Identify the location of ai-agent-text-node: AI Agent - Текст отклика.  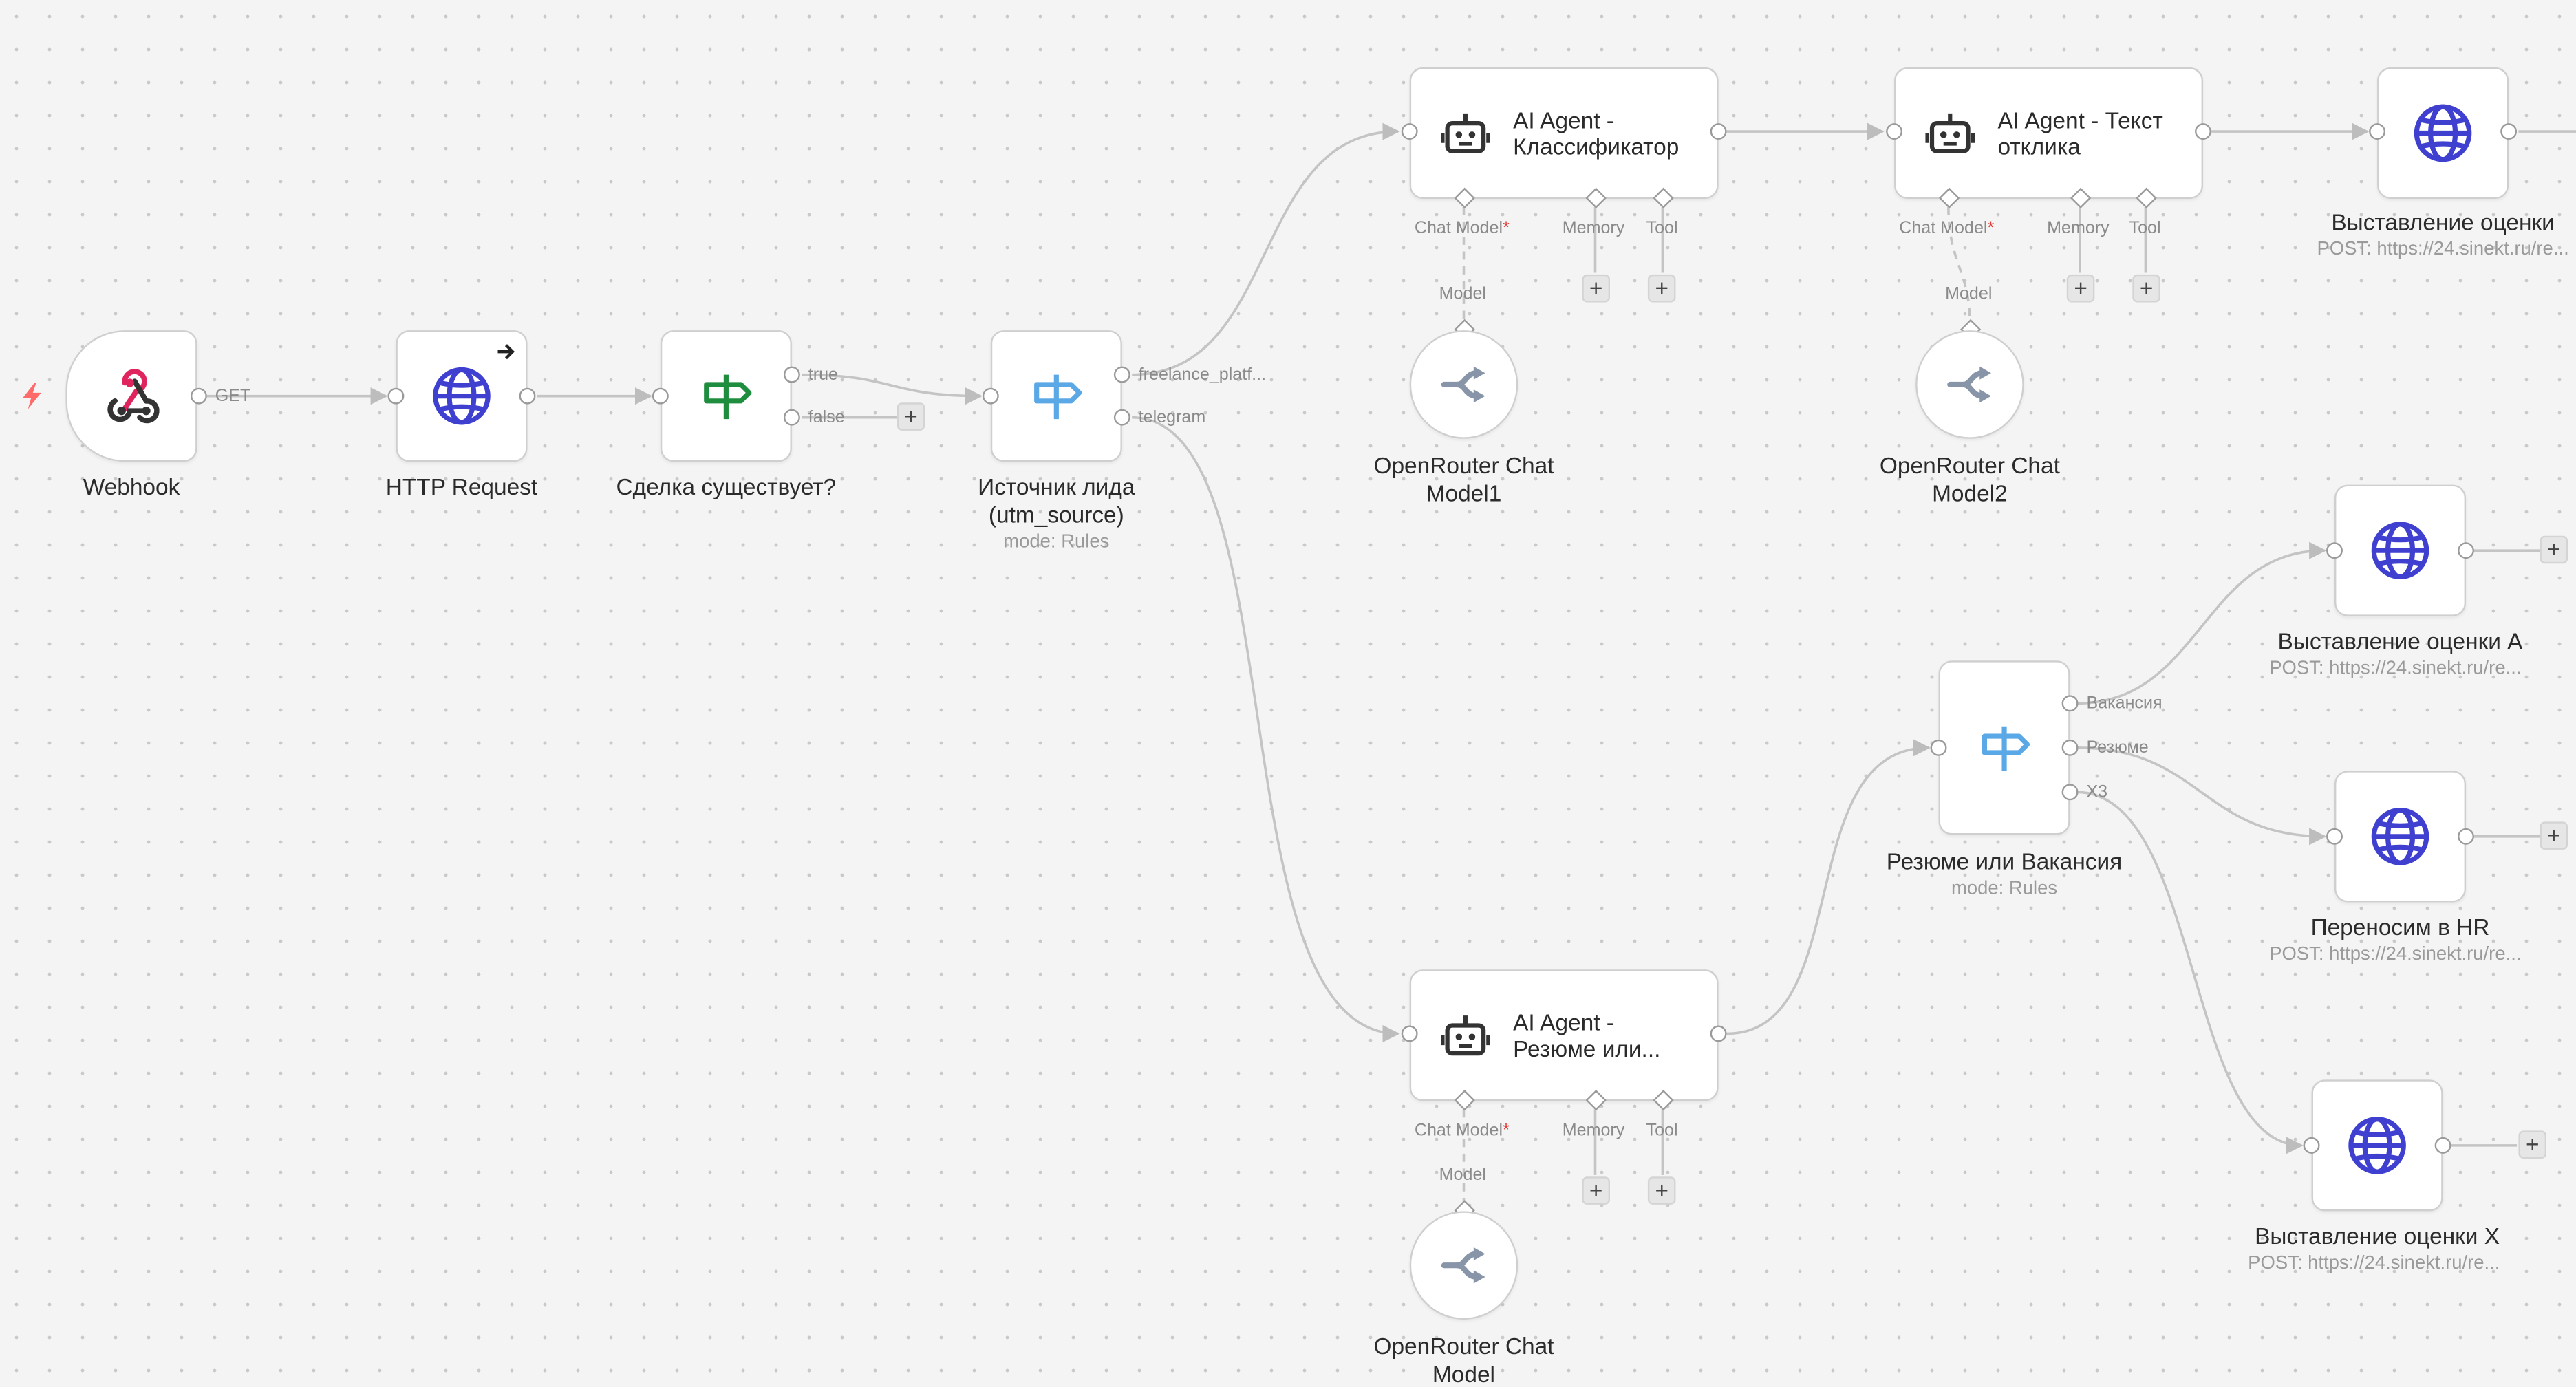
(2048, 133).